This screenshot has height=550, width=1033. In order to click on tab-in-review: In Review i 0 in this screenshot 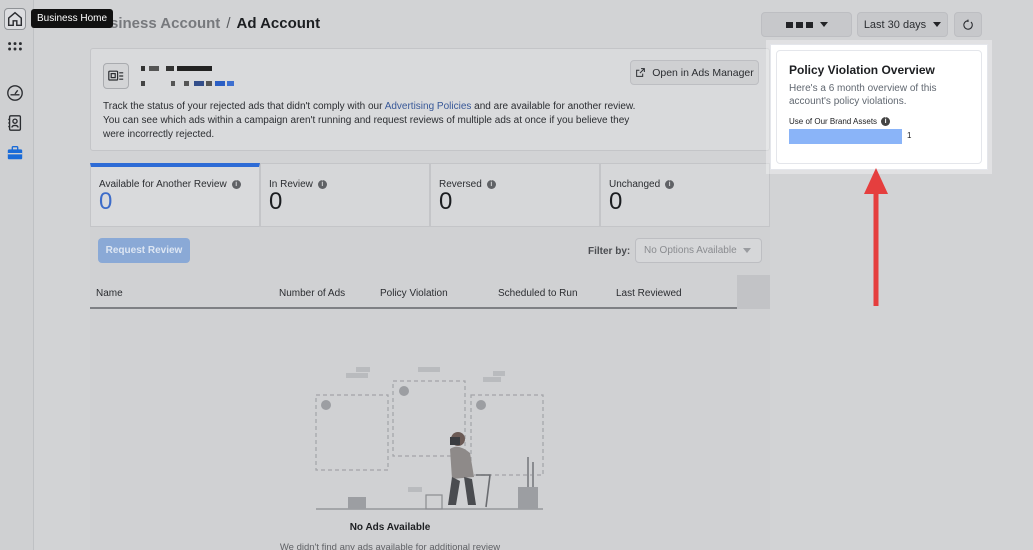, I will do `click(345, 195)`.